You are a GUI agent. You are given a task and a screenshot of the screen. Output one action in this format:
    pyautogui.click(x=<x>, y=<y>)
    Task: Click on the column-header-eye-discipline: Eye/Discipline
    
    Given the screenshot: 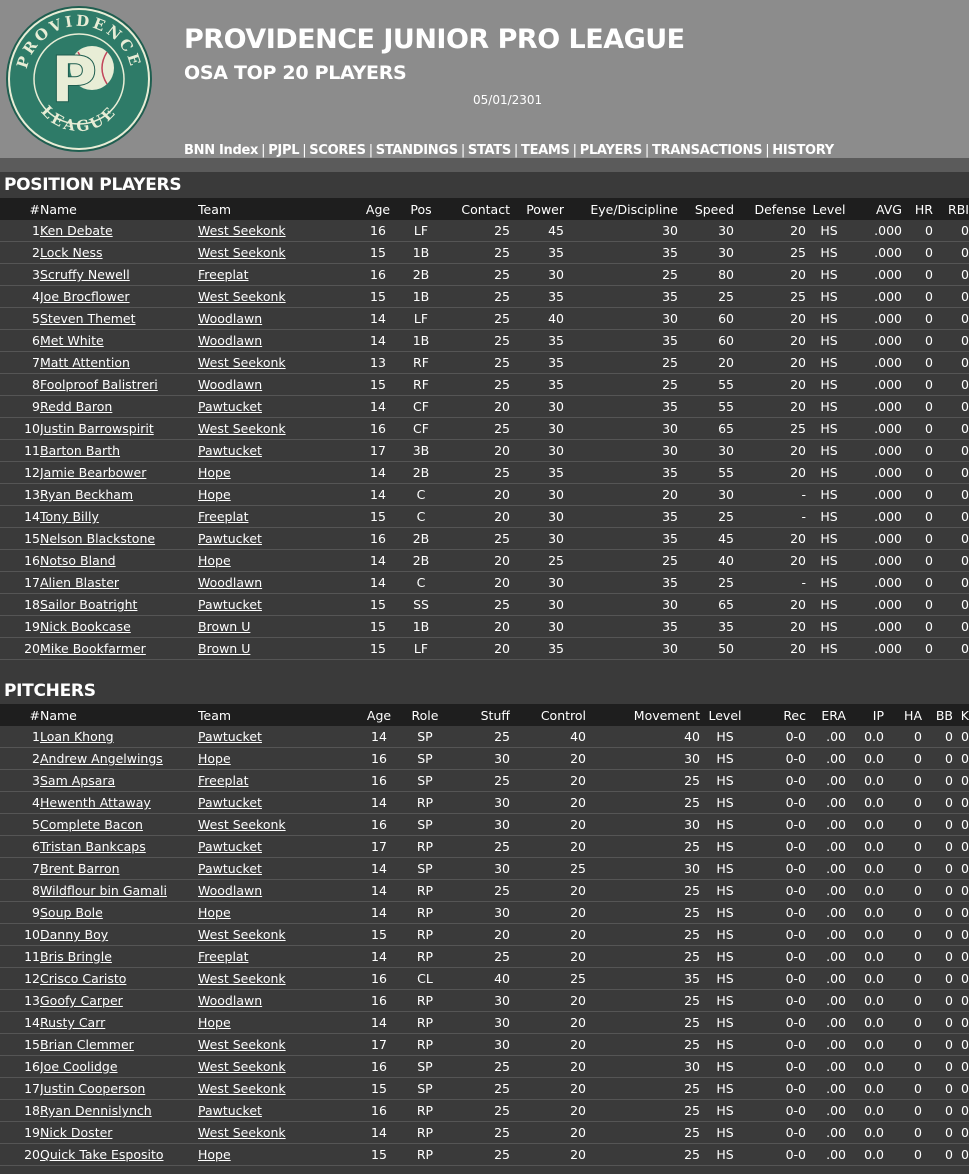 What is the action you would take?
    pyautogui.click(x=621, y=209)
    